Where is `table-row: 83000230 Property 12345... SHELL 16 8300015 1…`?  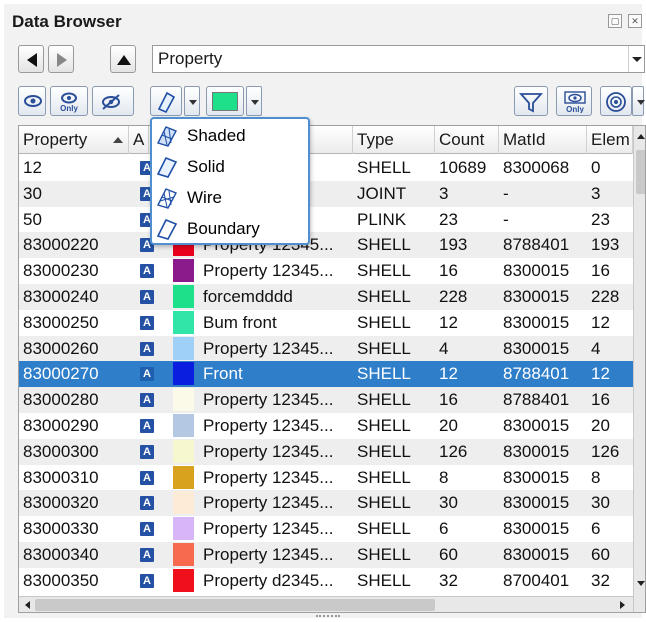
table-row: 83000230 Property 12345... SHELL 16 8300015 1… is located at coordinates (326, 271).